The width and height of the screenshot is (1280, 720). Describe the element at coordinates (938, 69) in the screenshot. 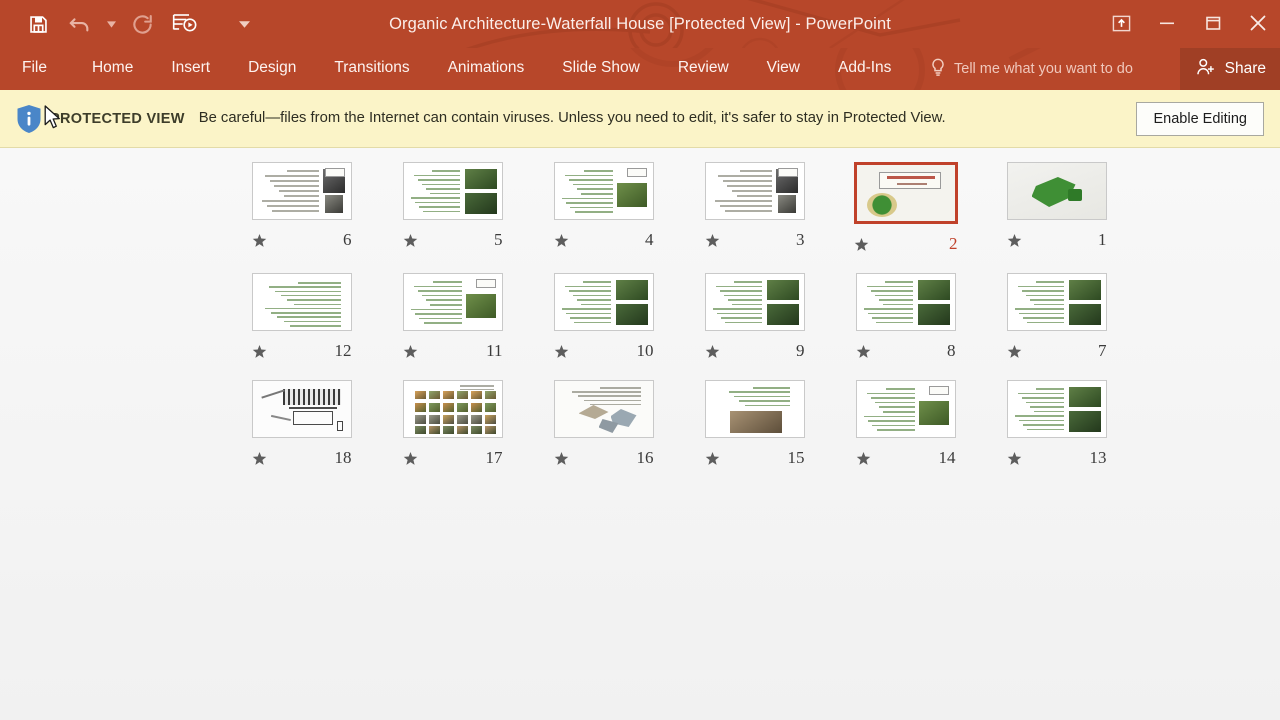

I see `lightbulb-icon` at that location.